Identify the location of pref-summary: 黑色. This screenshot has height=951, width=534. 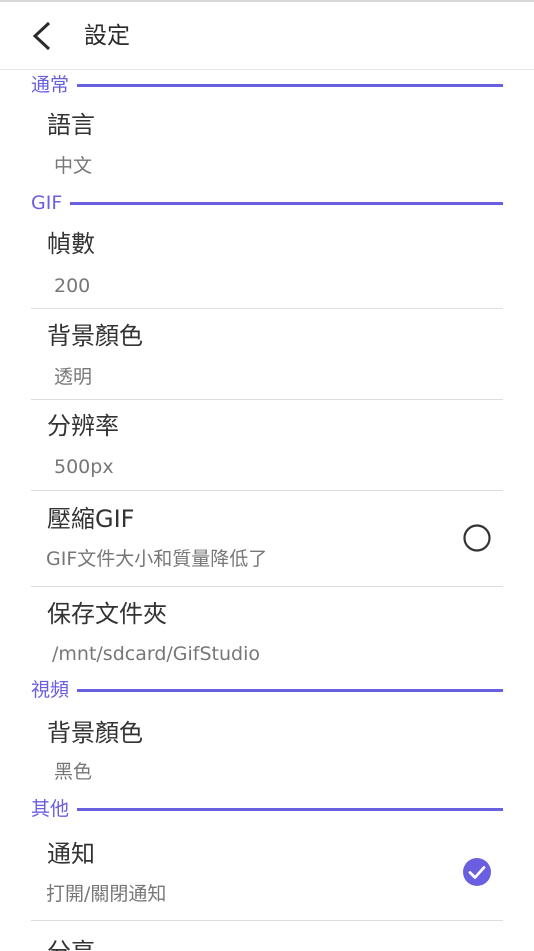
(73, 772).